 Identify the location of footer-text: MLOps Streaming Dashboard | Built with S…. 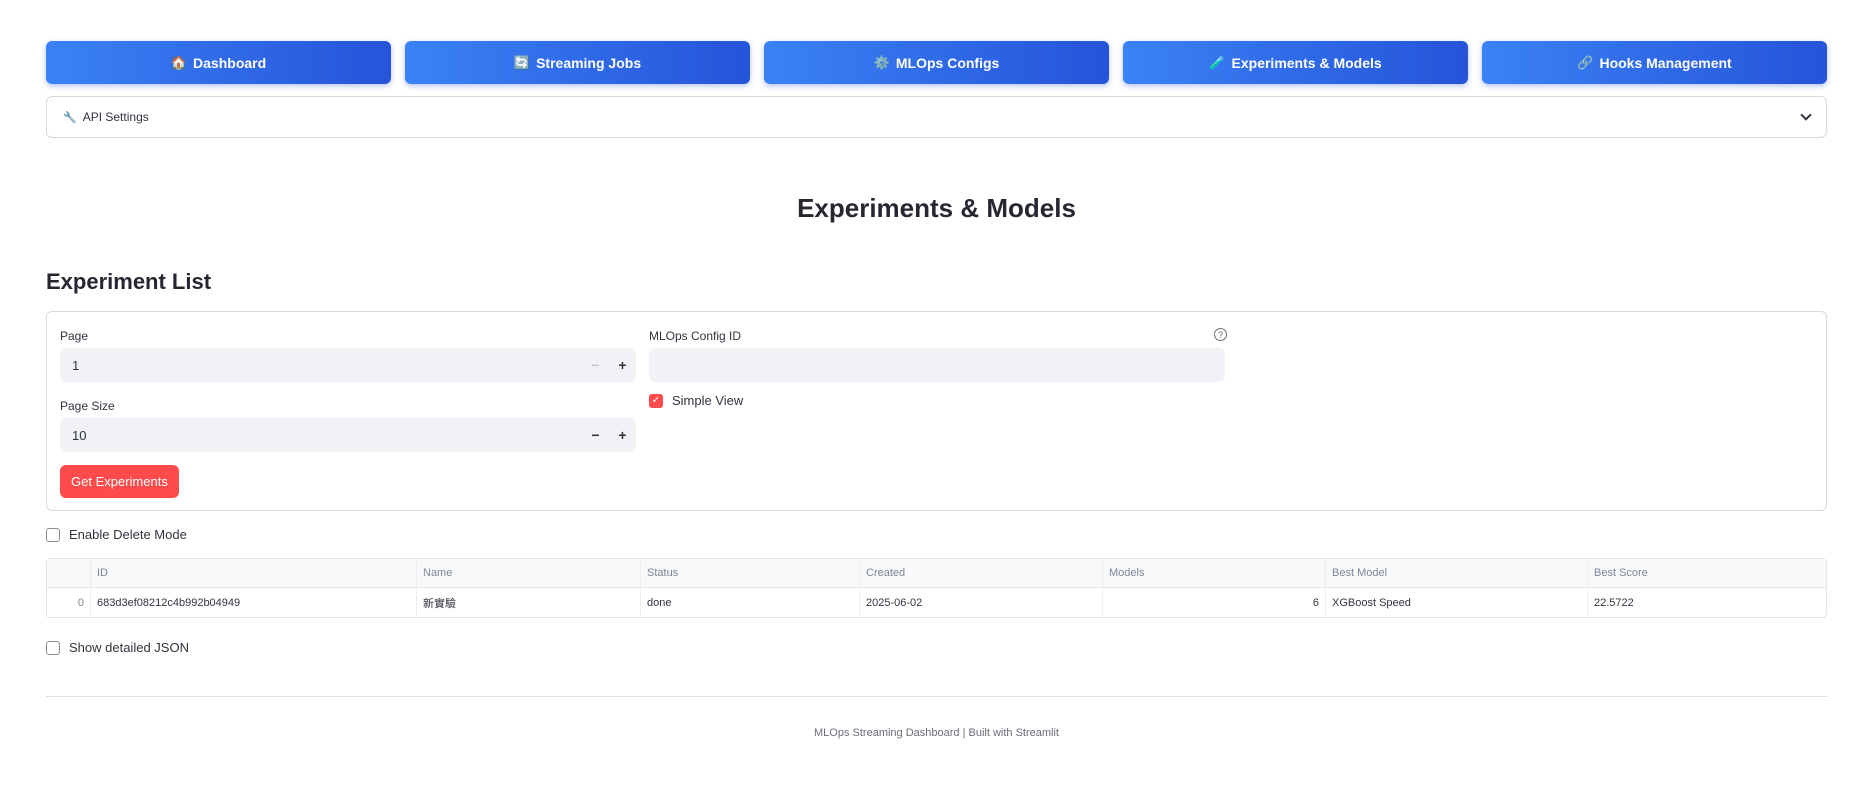
(936, 733).